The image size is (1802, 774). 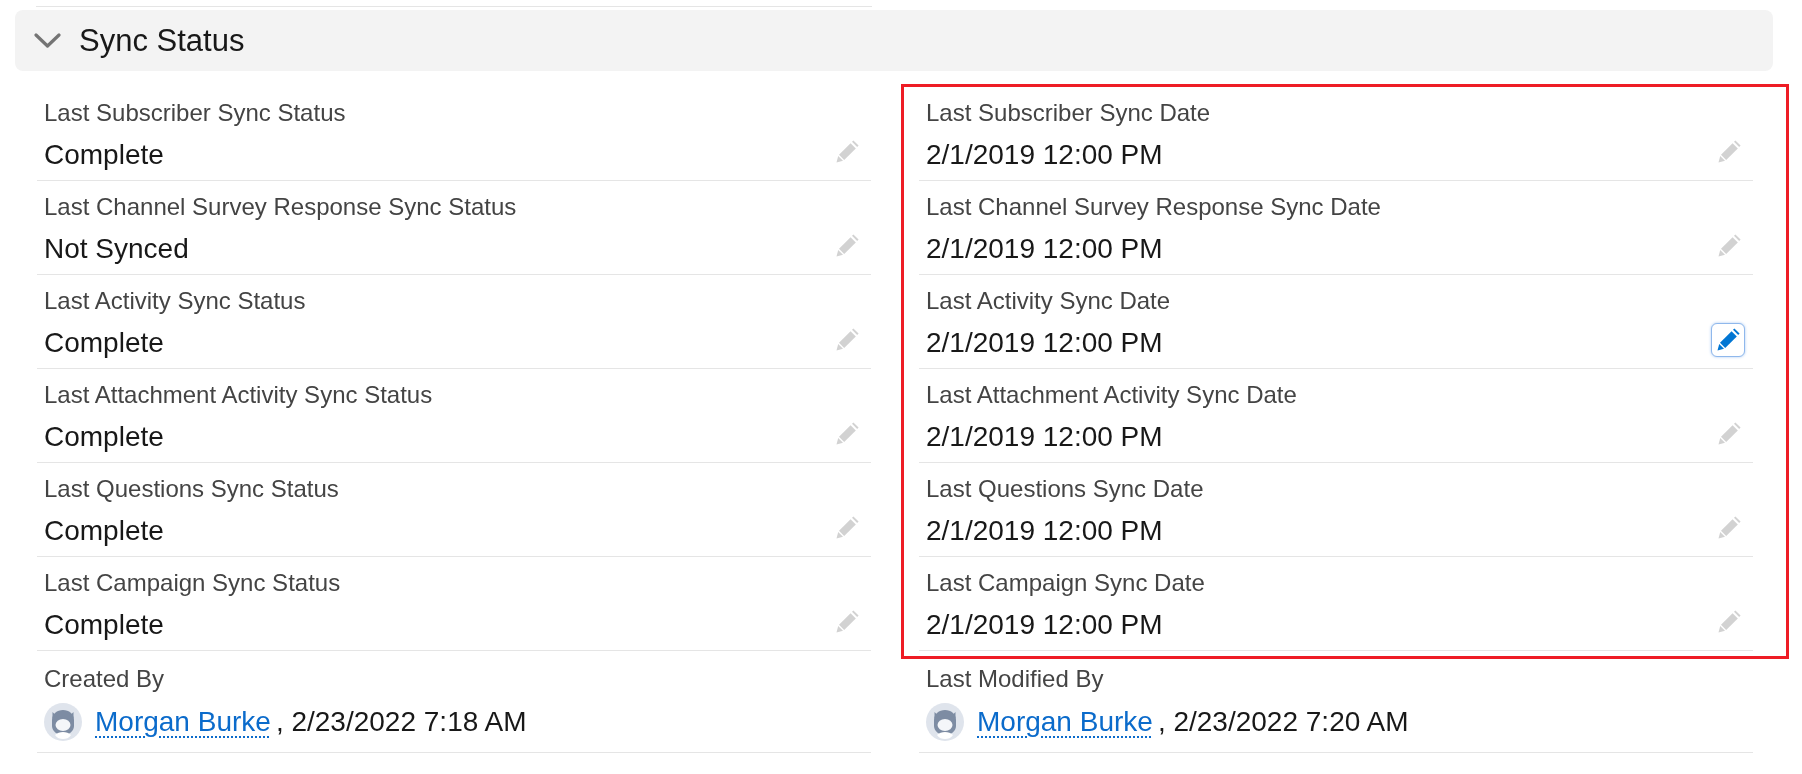 I want to click on timestamp-text: , 2/23/2022 7:20 AM, so click(x=1283, y=722).